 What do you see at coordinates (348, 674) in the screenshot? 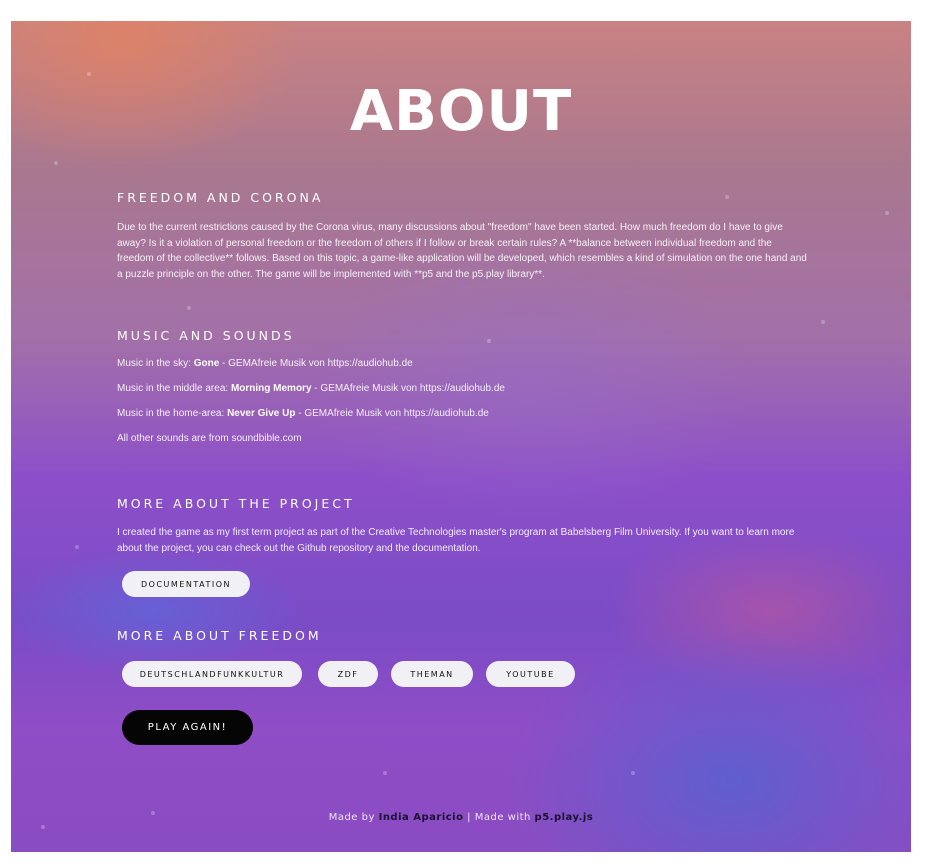
I see `zdf-button: ZDF` at bounding box center [348, 674].